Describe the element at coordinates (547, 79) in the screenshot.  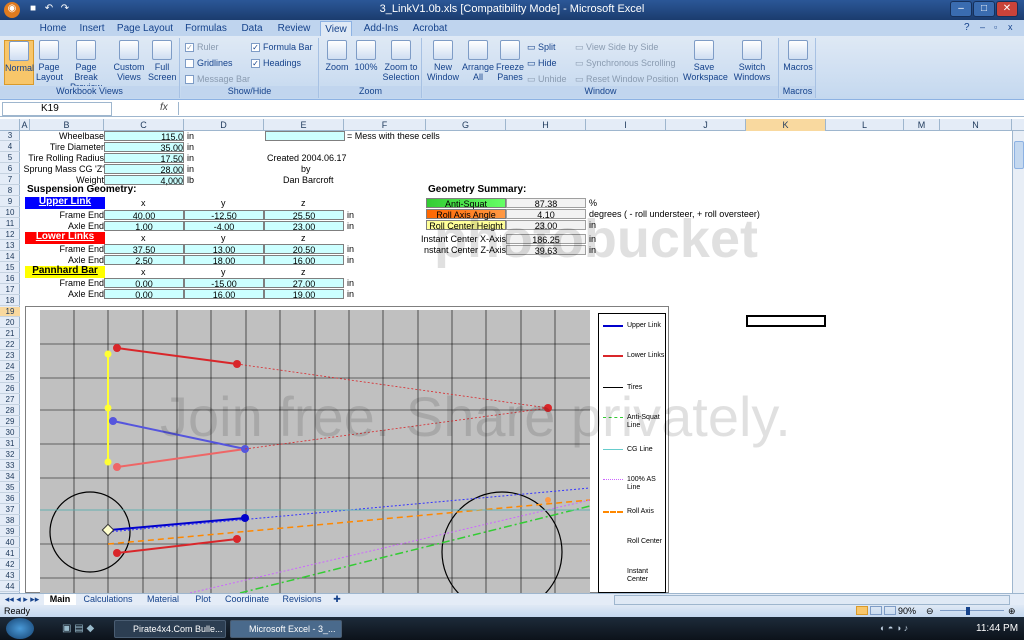
I see `unhide-button: ▭ Unhide` at that location.